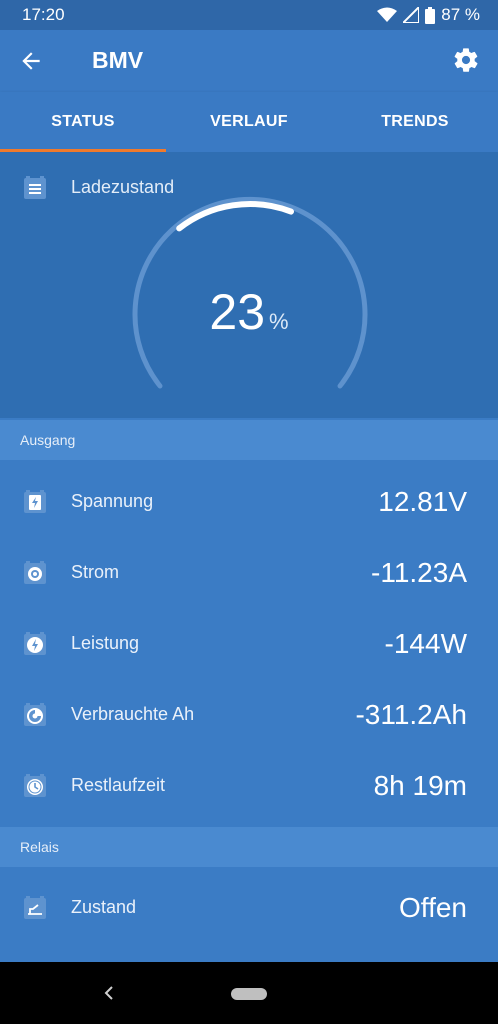  What do you see at coordinates (425, 643) in the screenshot?
I see `row-value: -144W` at bounding box center [425, 643].